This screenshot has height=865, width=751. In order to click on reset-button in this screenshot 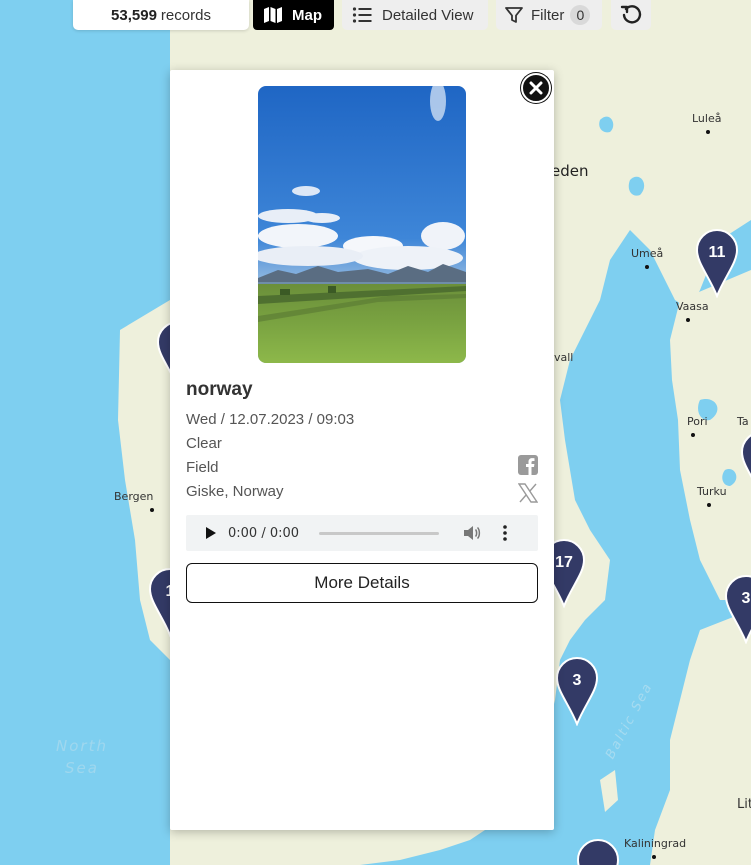, I will do `click(631, 15)`.